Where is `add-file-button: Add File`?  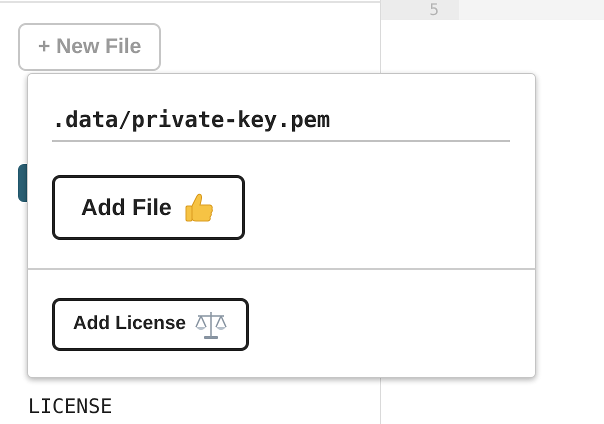
add-file-button: Add File is located at coordinates (148, 207).